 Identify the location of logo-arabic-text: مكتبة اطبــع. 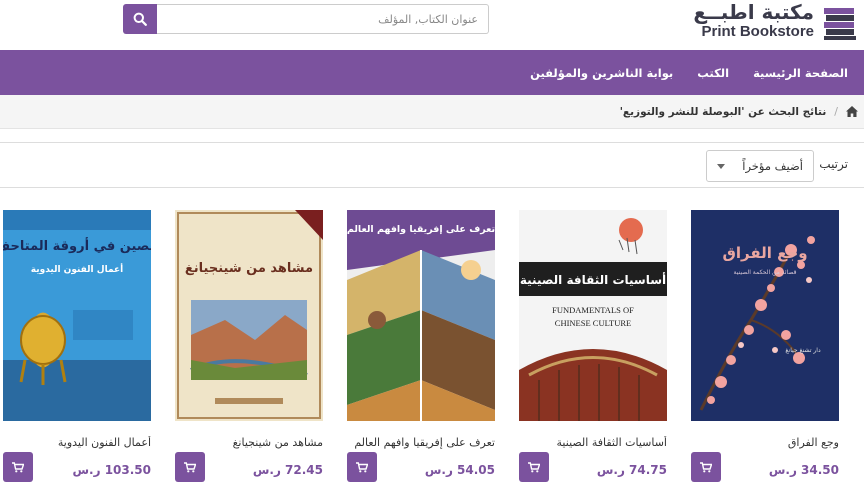
(753, 12).